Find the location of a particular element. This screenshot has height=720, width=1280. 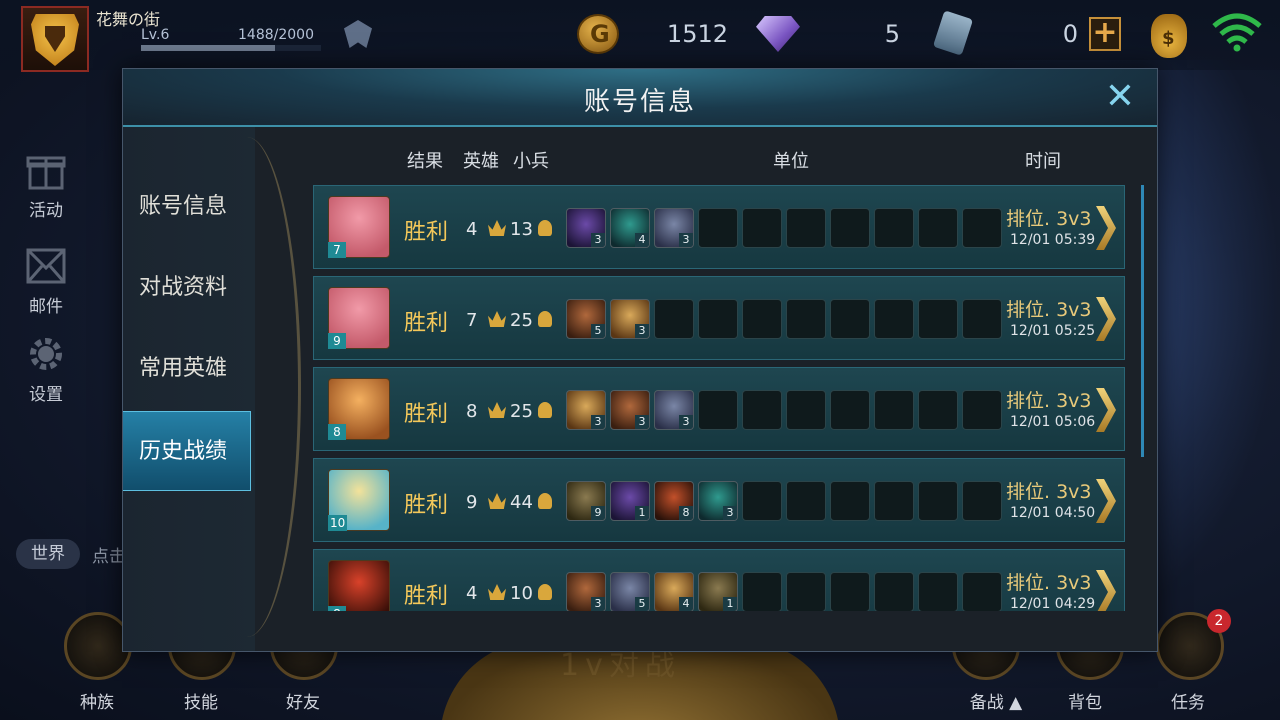

tab-account-info: 账号信息 is located at coordinates (187, 207).